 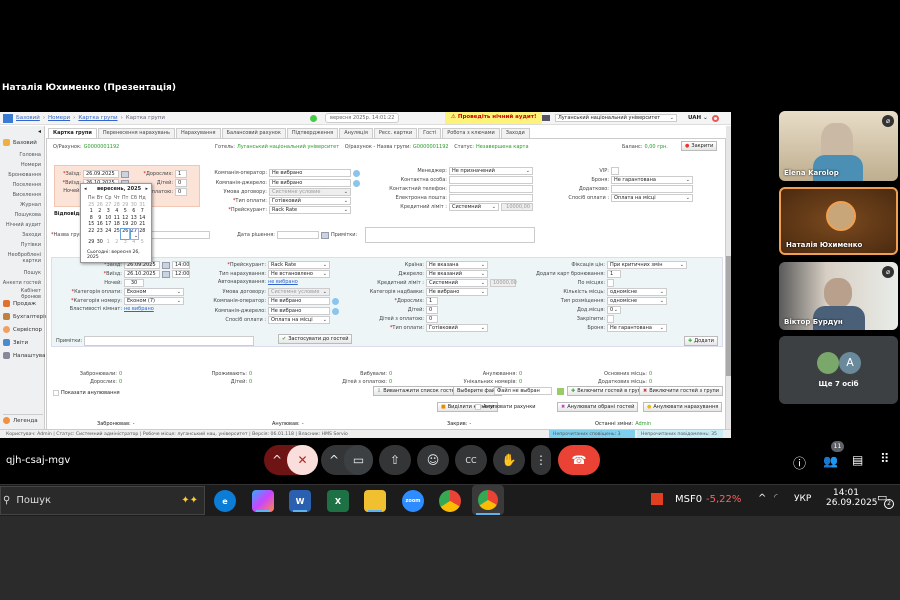 What do you see at coordinates (652, 189) in the screenshot?
I see `extra-input` at bounding box center [652, 189].